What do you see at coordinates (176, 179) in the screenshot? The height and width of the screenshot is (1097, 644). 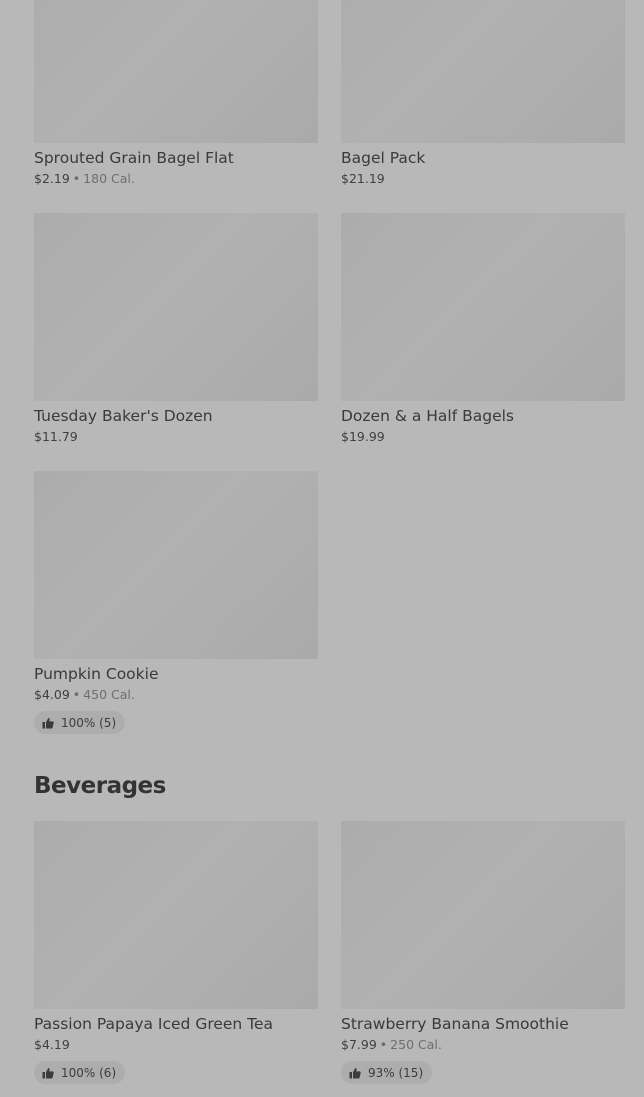 I see `item-meta: $2.19 • 180 Cal.` at bounding box center [176, 179].